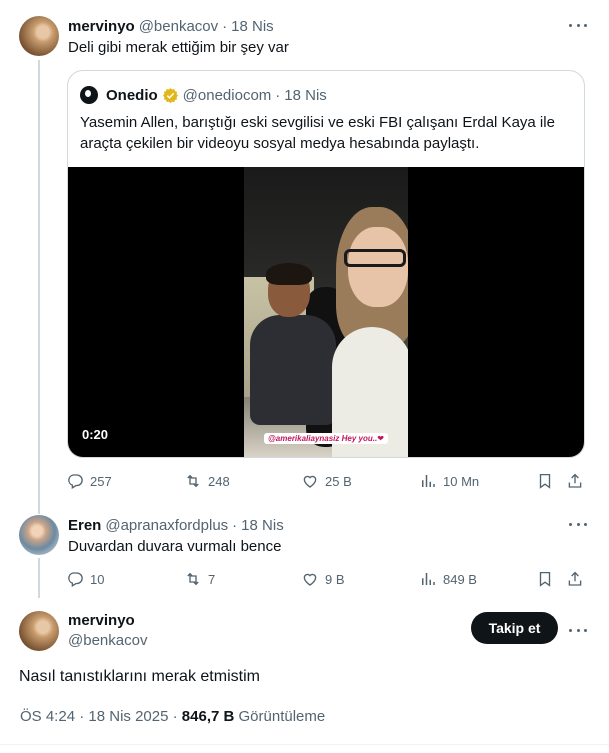 The width and height of the screenshot is (609, 753). I want to click on views-button: 849 B, so click(448, 579).